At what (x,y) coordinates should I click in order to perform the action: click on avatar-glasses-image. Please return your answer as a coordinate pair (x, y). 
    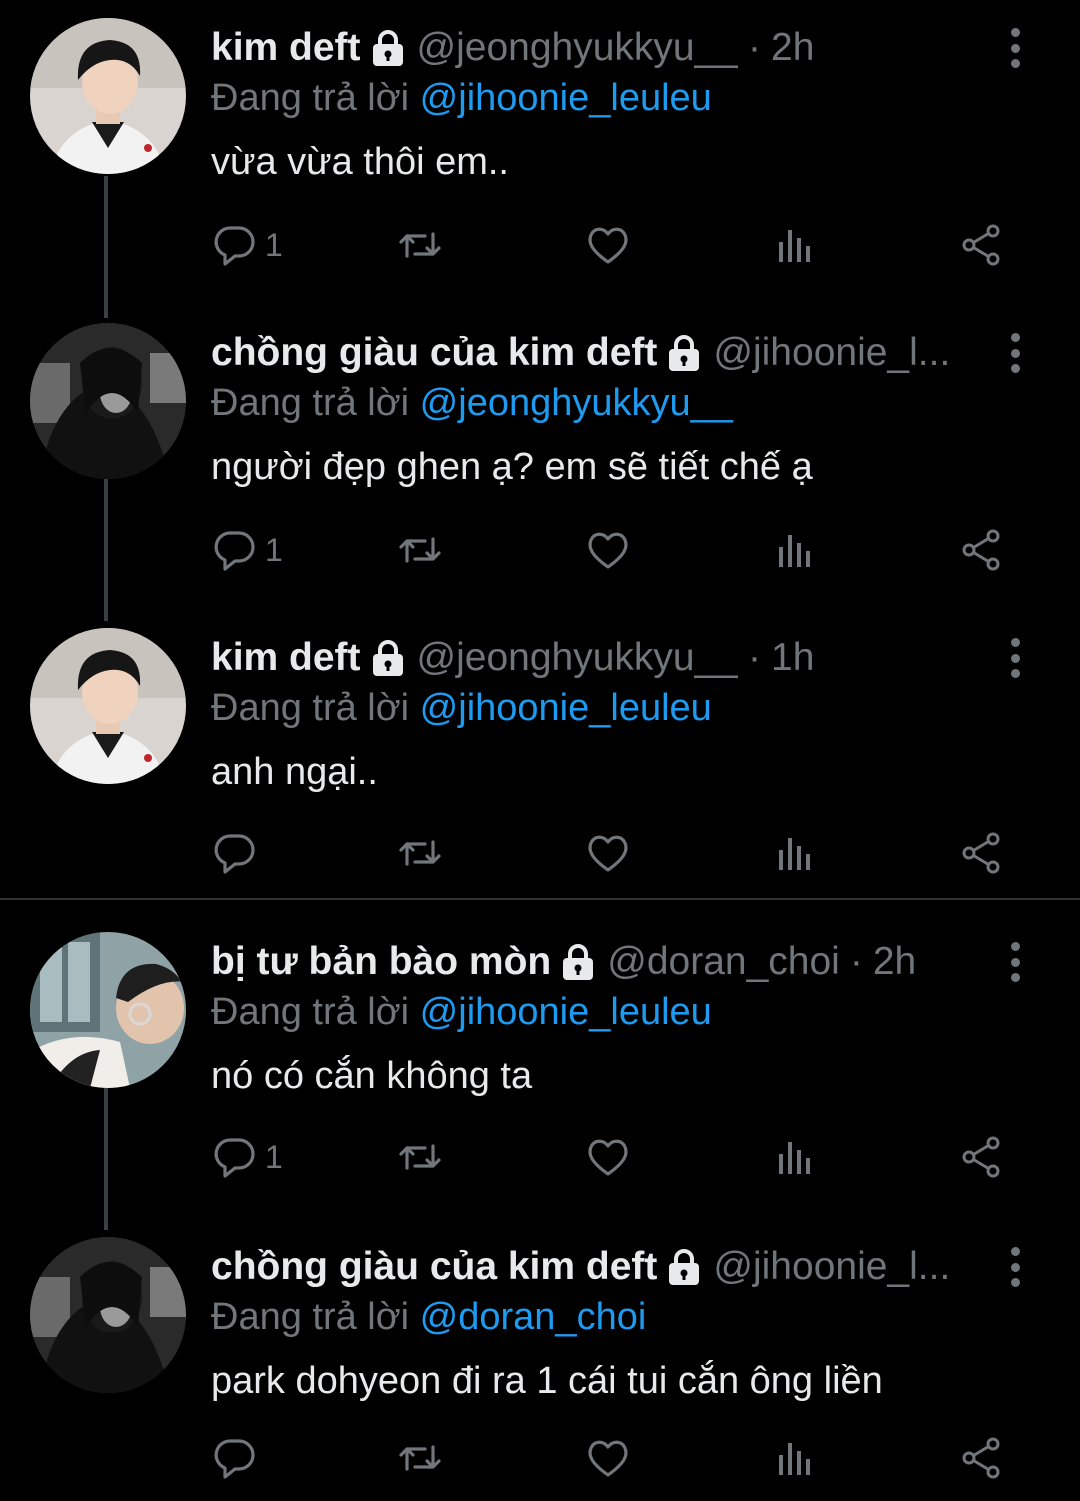
    Looking at the image, I should click on (108, 1010).